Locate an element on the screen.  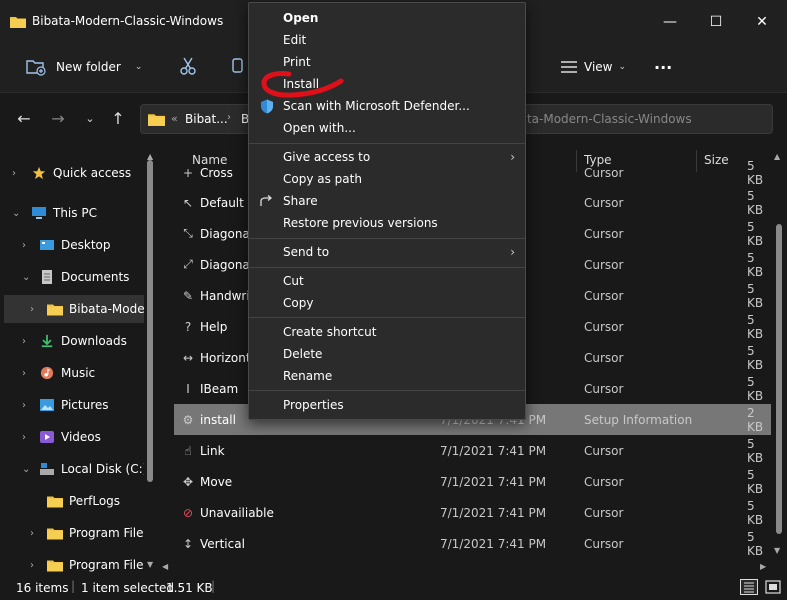
maximize-button: ☐ is located at coordinates (716, 22).